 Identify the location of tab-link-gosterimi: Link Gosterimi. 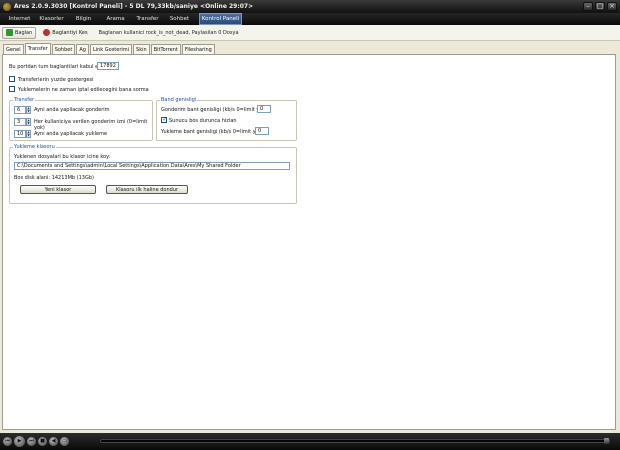
(111, 49).